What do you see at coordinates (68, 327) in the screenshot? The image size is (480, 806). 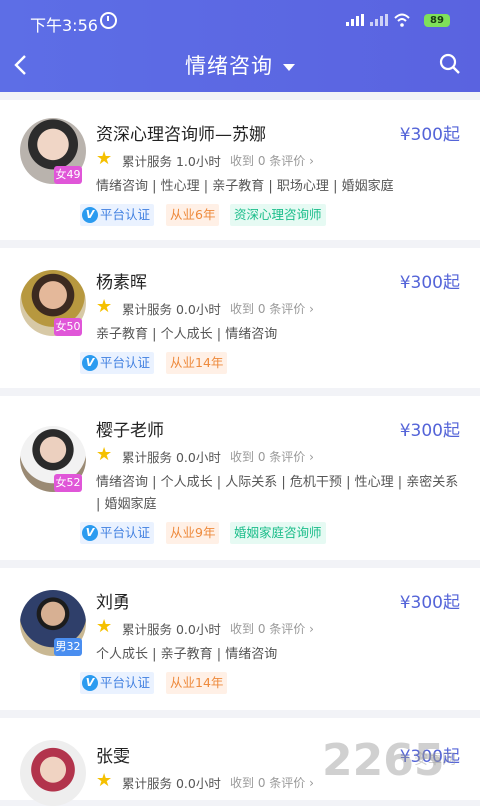 I see `gender-age-badge: 女50` at bounding box center [68, 327].